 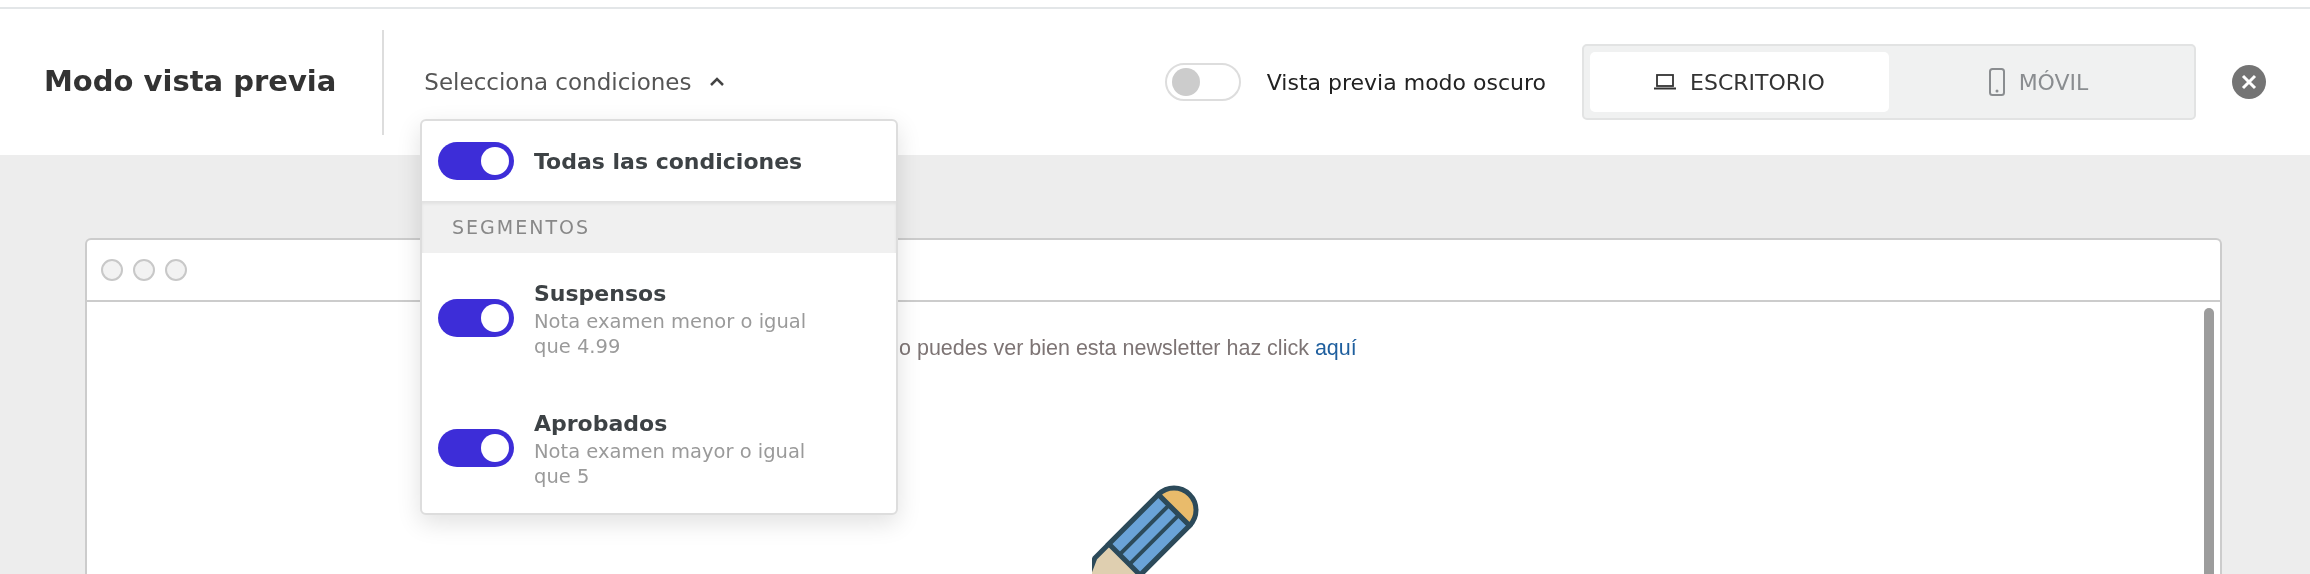 What do you see at coordinates (2249, 82) in the screenshot?
I see `close-icon` at bounding box center [2249, 82].